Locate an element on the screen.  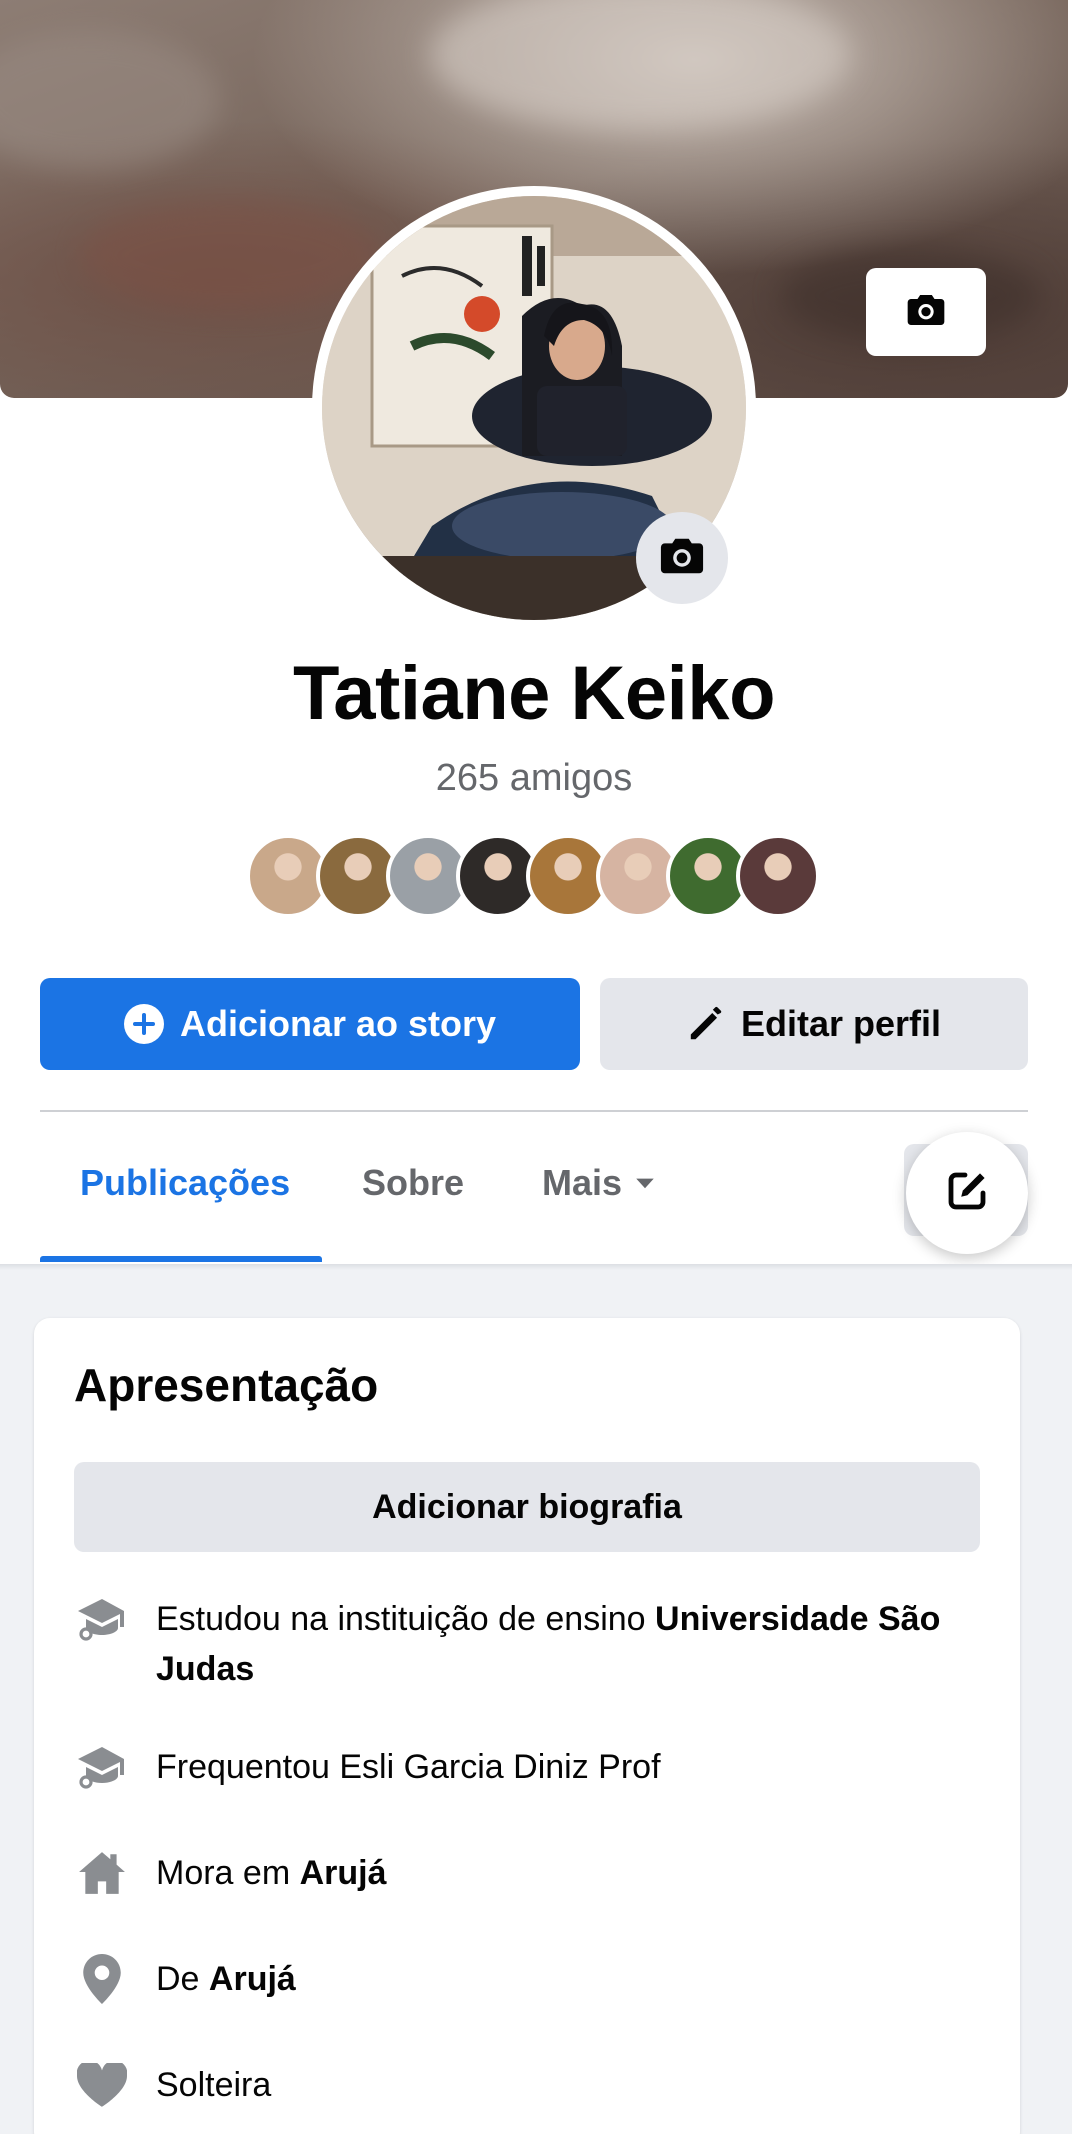
edit-profile-button: Editar perfil is located at coordinates (814, 1024).